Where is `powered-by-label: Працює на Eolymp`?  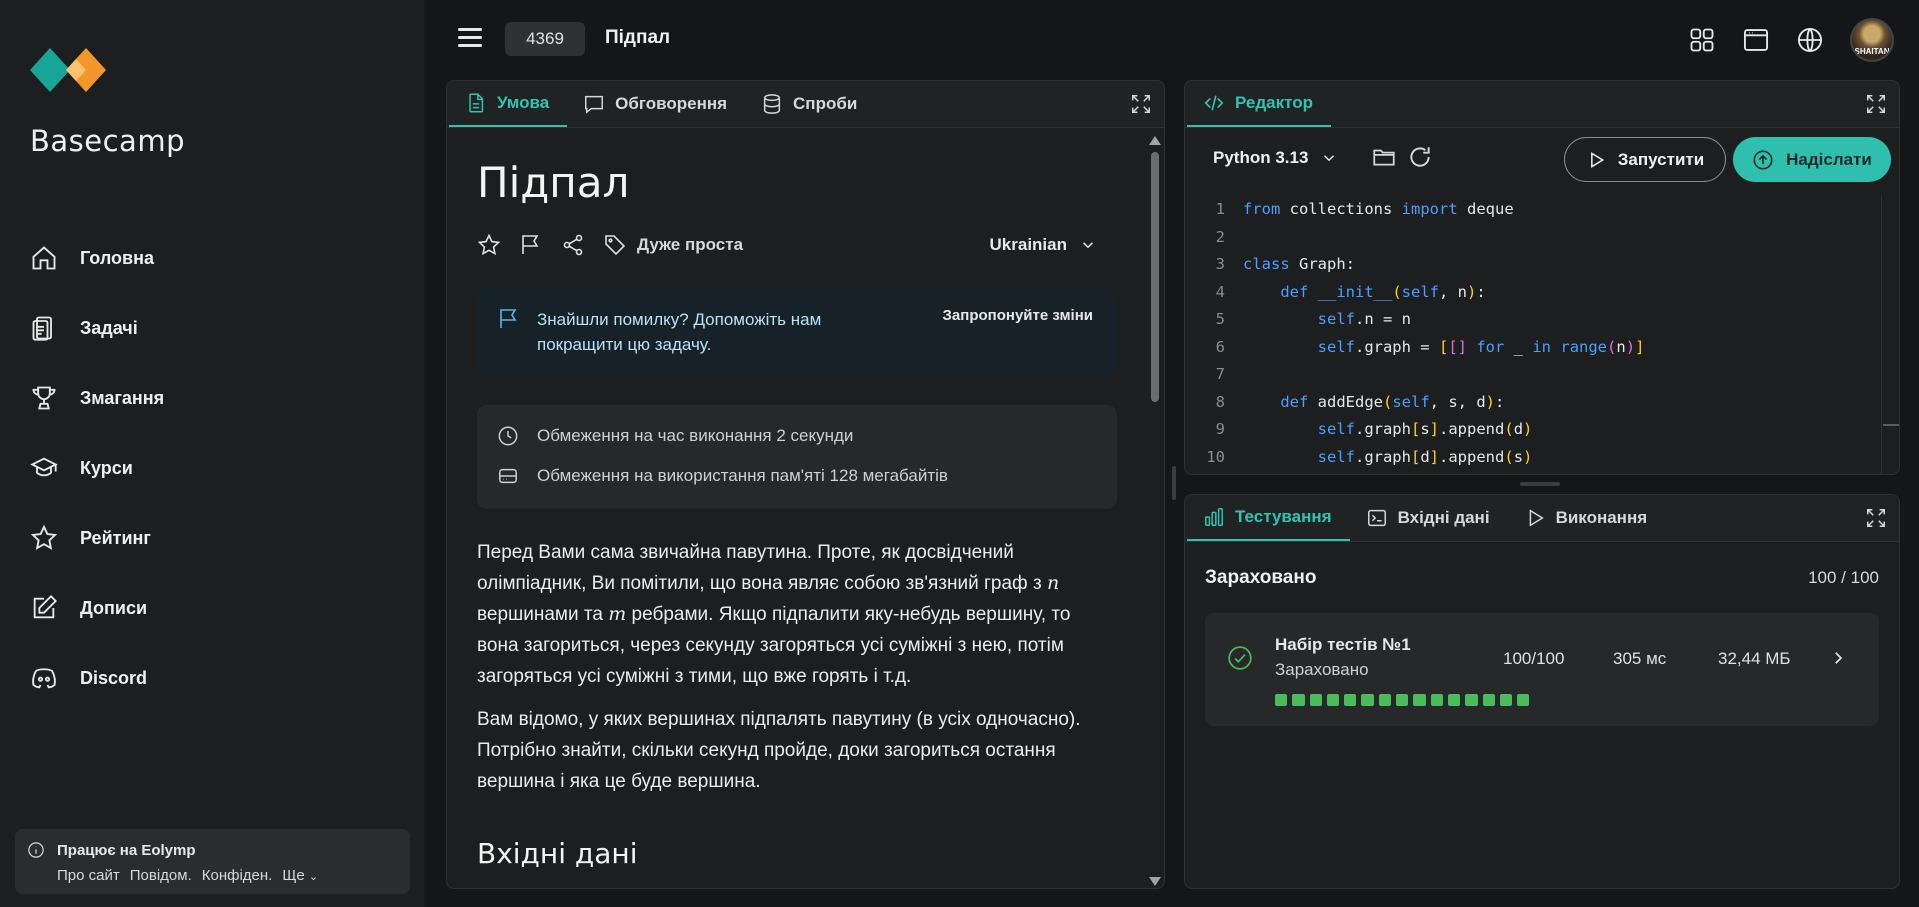 powered-by-label: Працює на Eolymp is located at coordinates (126, 850).